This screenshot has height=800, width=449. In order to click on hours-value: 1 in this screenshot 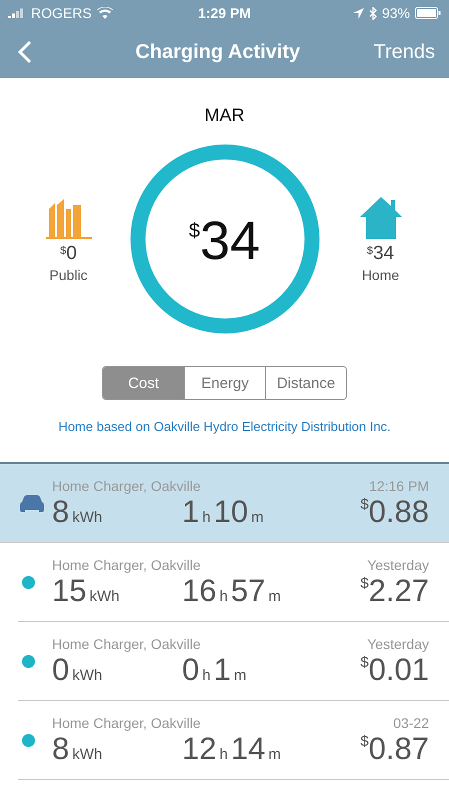, I will do `click(191, 512)`.